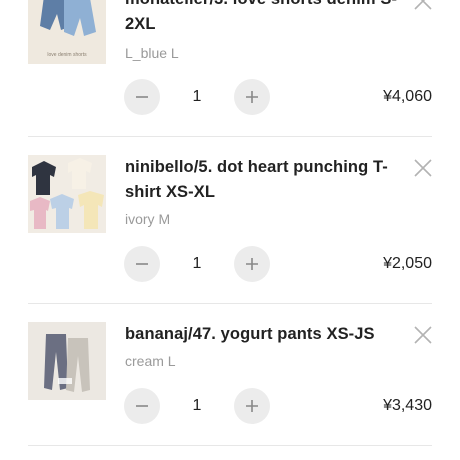 The height and width of the screenshot is (460, 460). I want to click on denim-shorts-photo: love denim shorts, so click(67, 32).